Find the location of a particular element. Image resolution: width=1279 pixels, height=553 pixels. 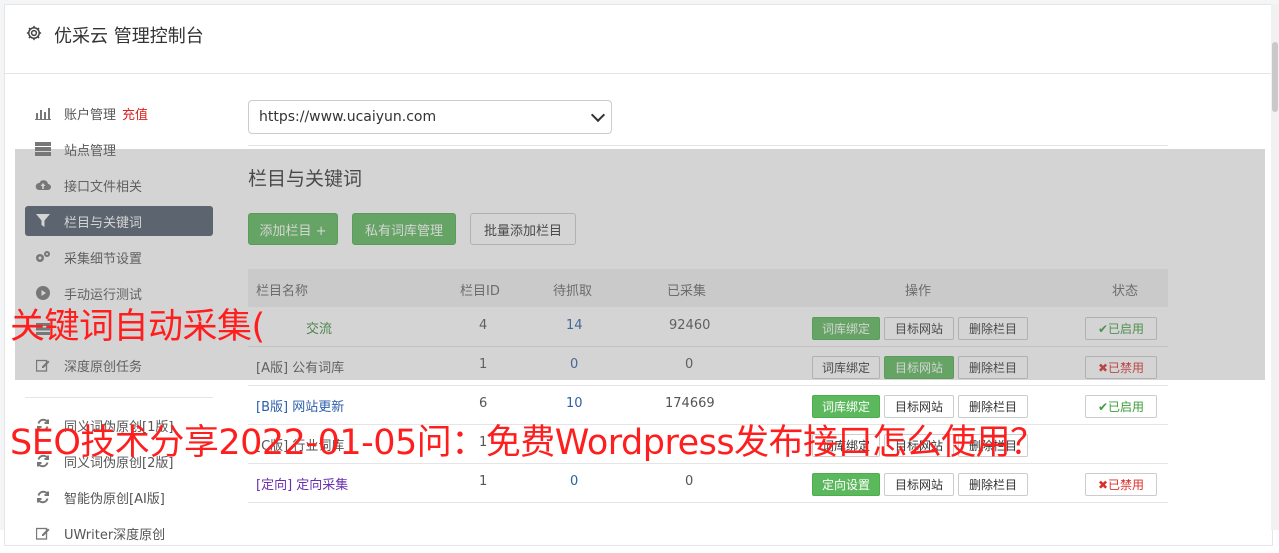

target-site-button: 目标网站 is located at coordinates (919, 484).